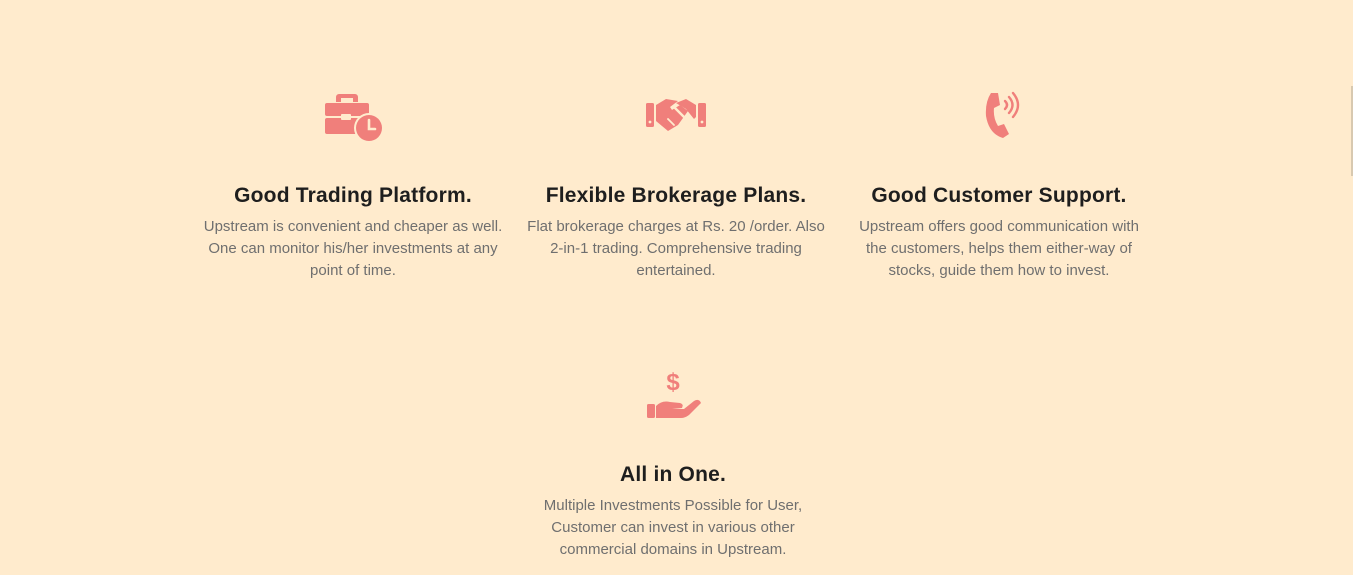  I want to click on hand-holding-dollar-icon: $, so click(673, 394).